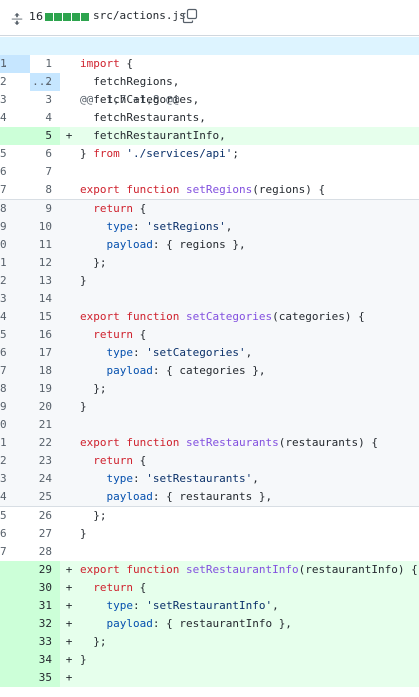 This screenshot has height=697, width=419. Describe the element at coordinates (45, 588) in the screenshot. I see `new-line-number: 30` at that location.